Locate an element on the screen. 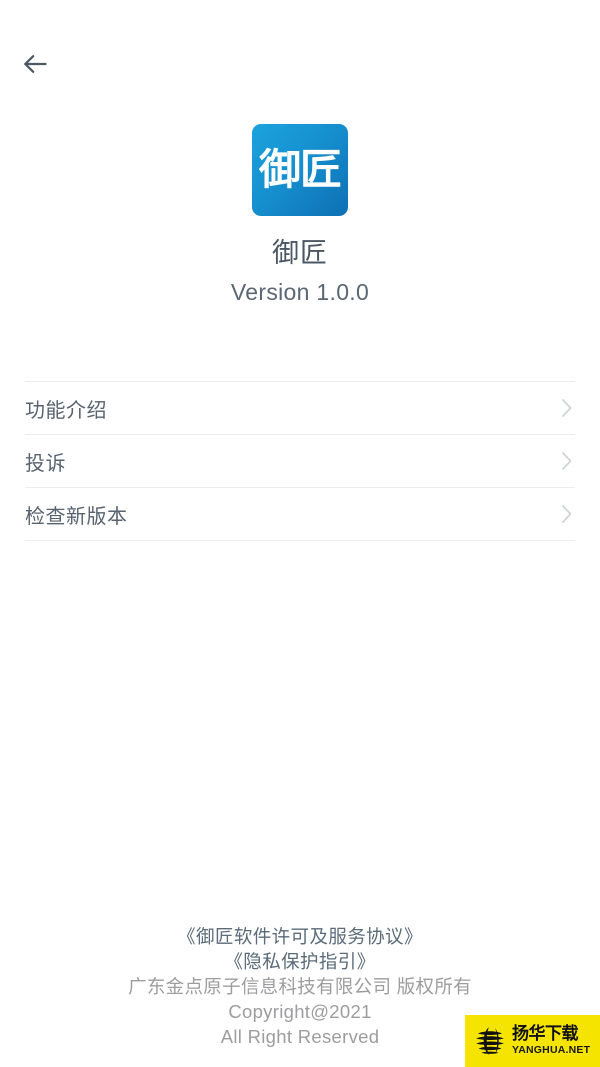 The height and width of the screenshot is (1067, 600). arrow-left-icon is located at coordinates (35, 64).